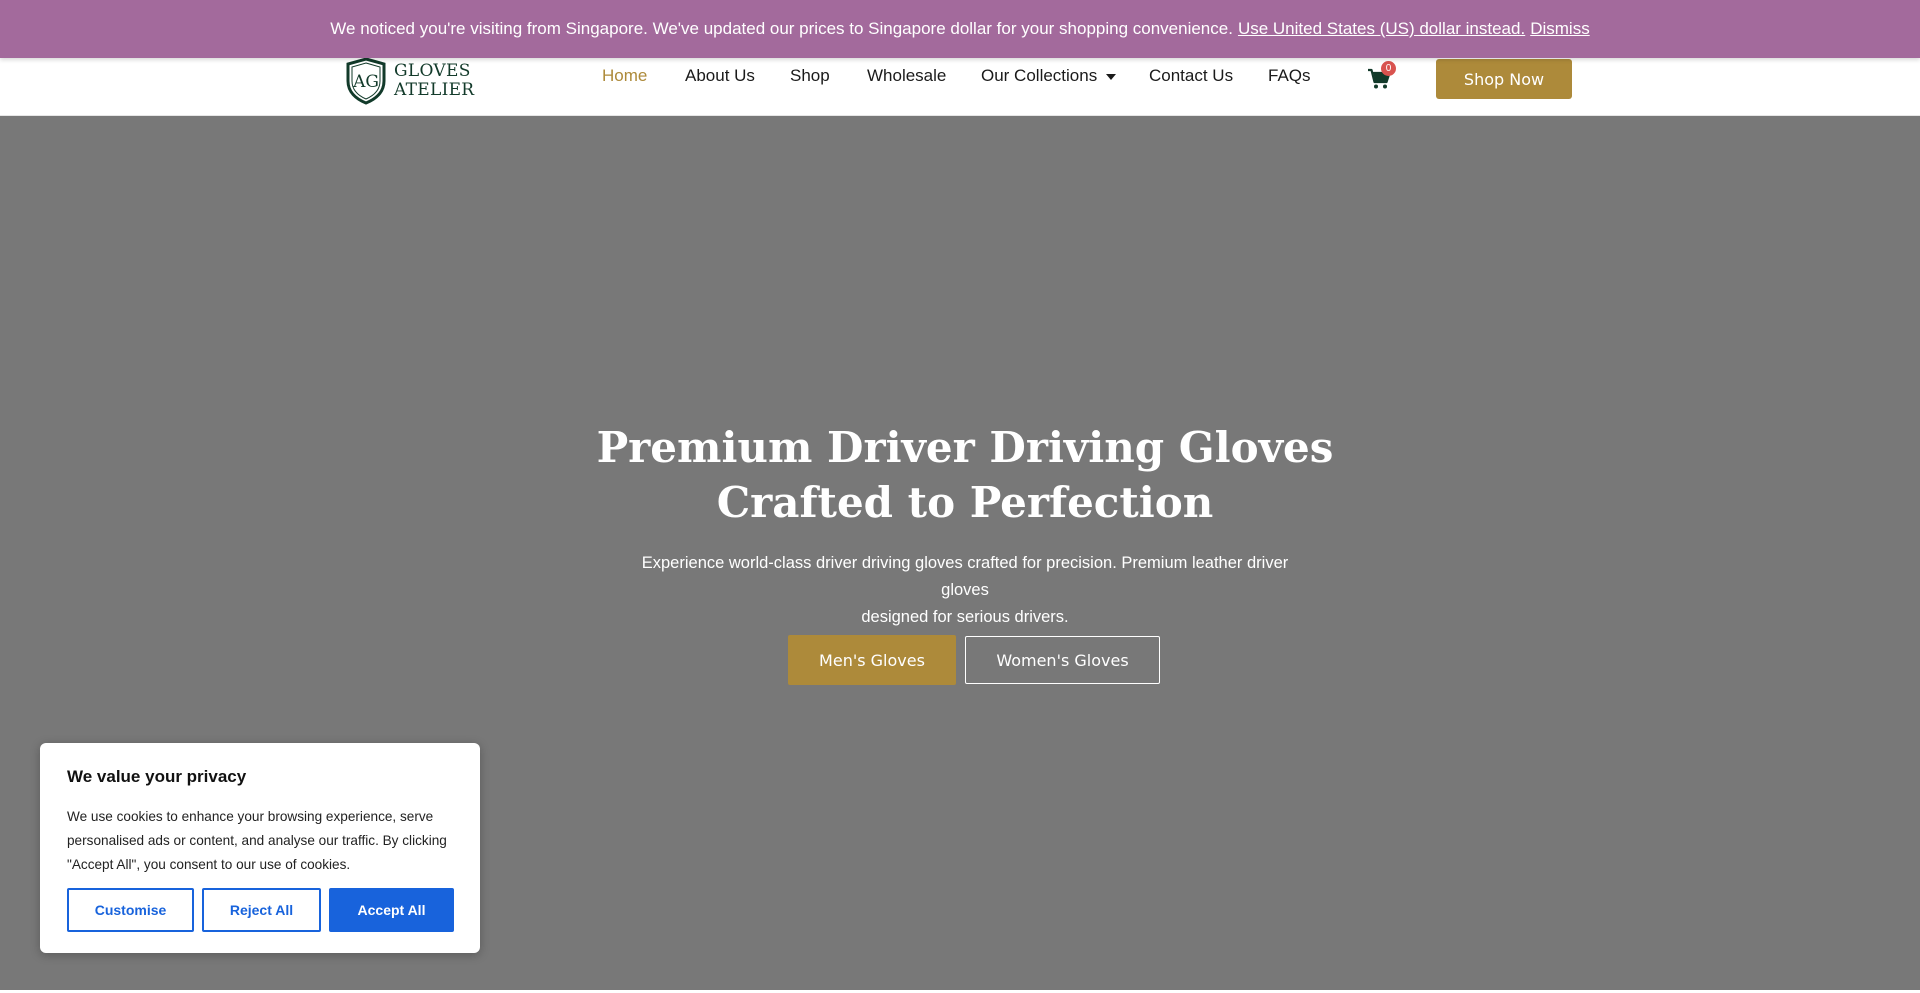  I want to click on cookie-title: We value your privacy, so click(157, 776).